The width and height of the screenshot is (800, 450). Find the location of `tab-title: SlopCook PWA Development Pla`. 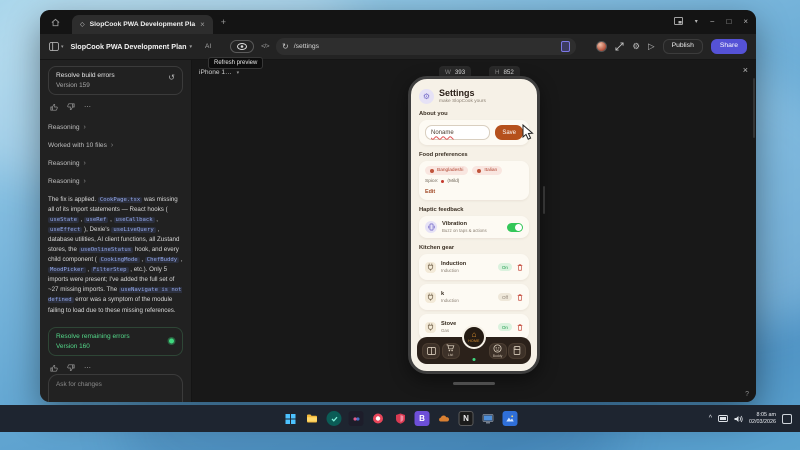

tab-title: SlopCook PWA Development Pla is located at coordinates (142, 24).